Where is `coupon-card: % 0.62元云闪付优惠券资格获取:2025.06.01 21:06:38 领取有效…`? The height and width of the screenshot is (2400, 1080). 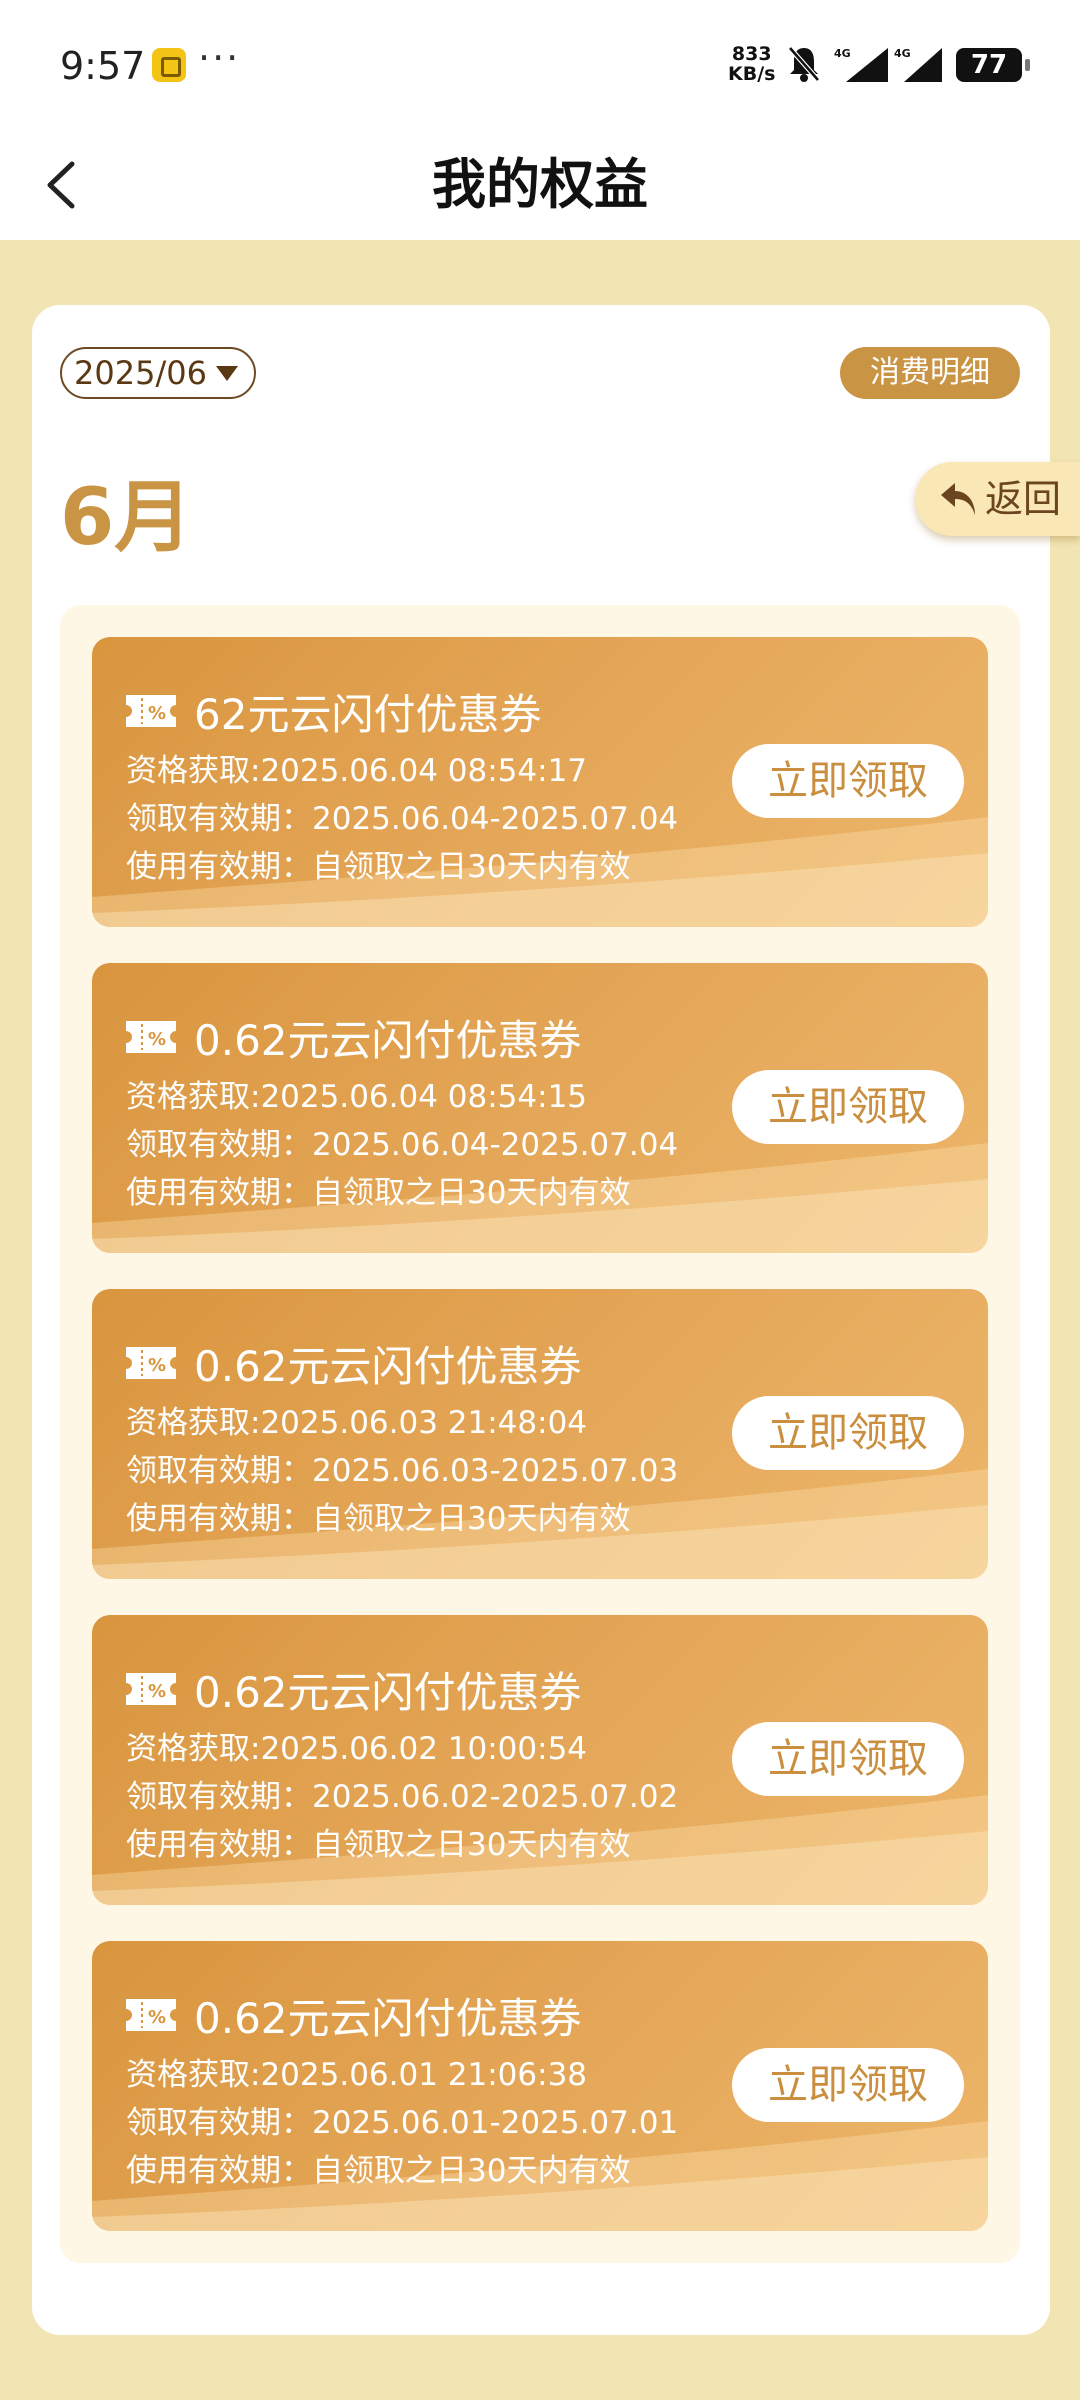
coupon-card: % 0.62元云闪付优惠券资格获取:2025.06.01 21:06:38 领取有效… is located at coordinates (540, 2086).